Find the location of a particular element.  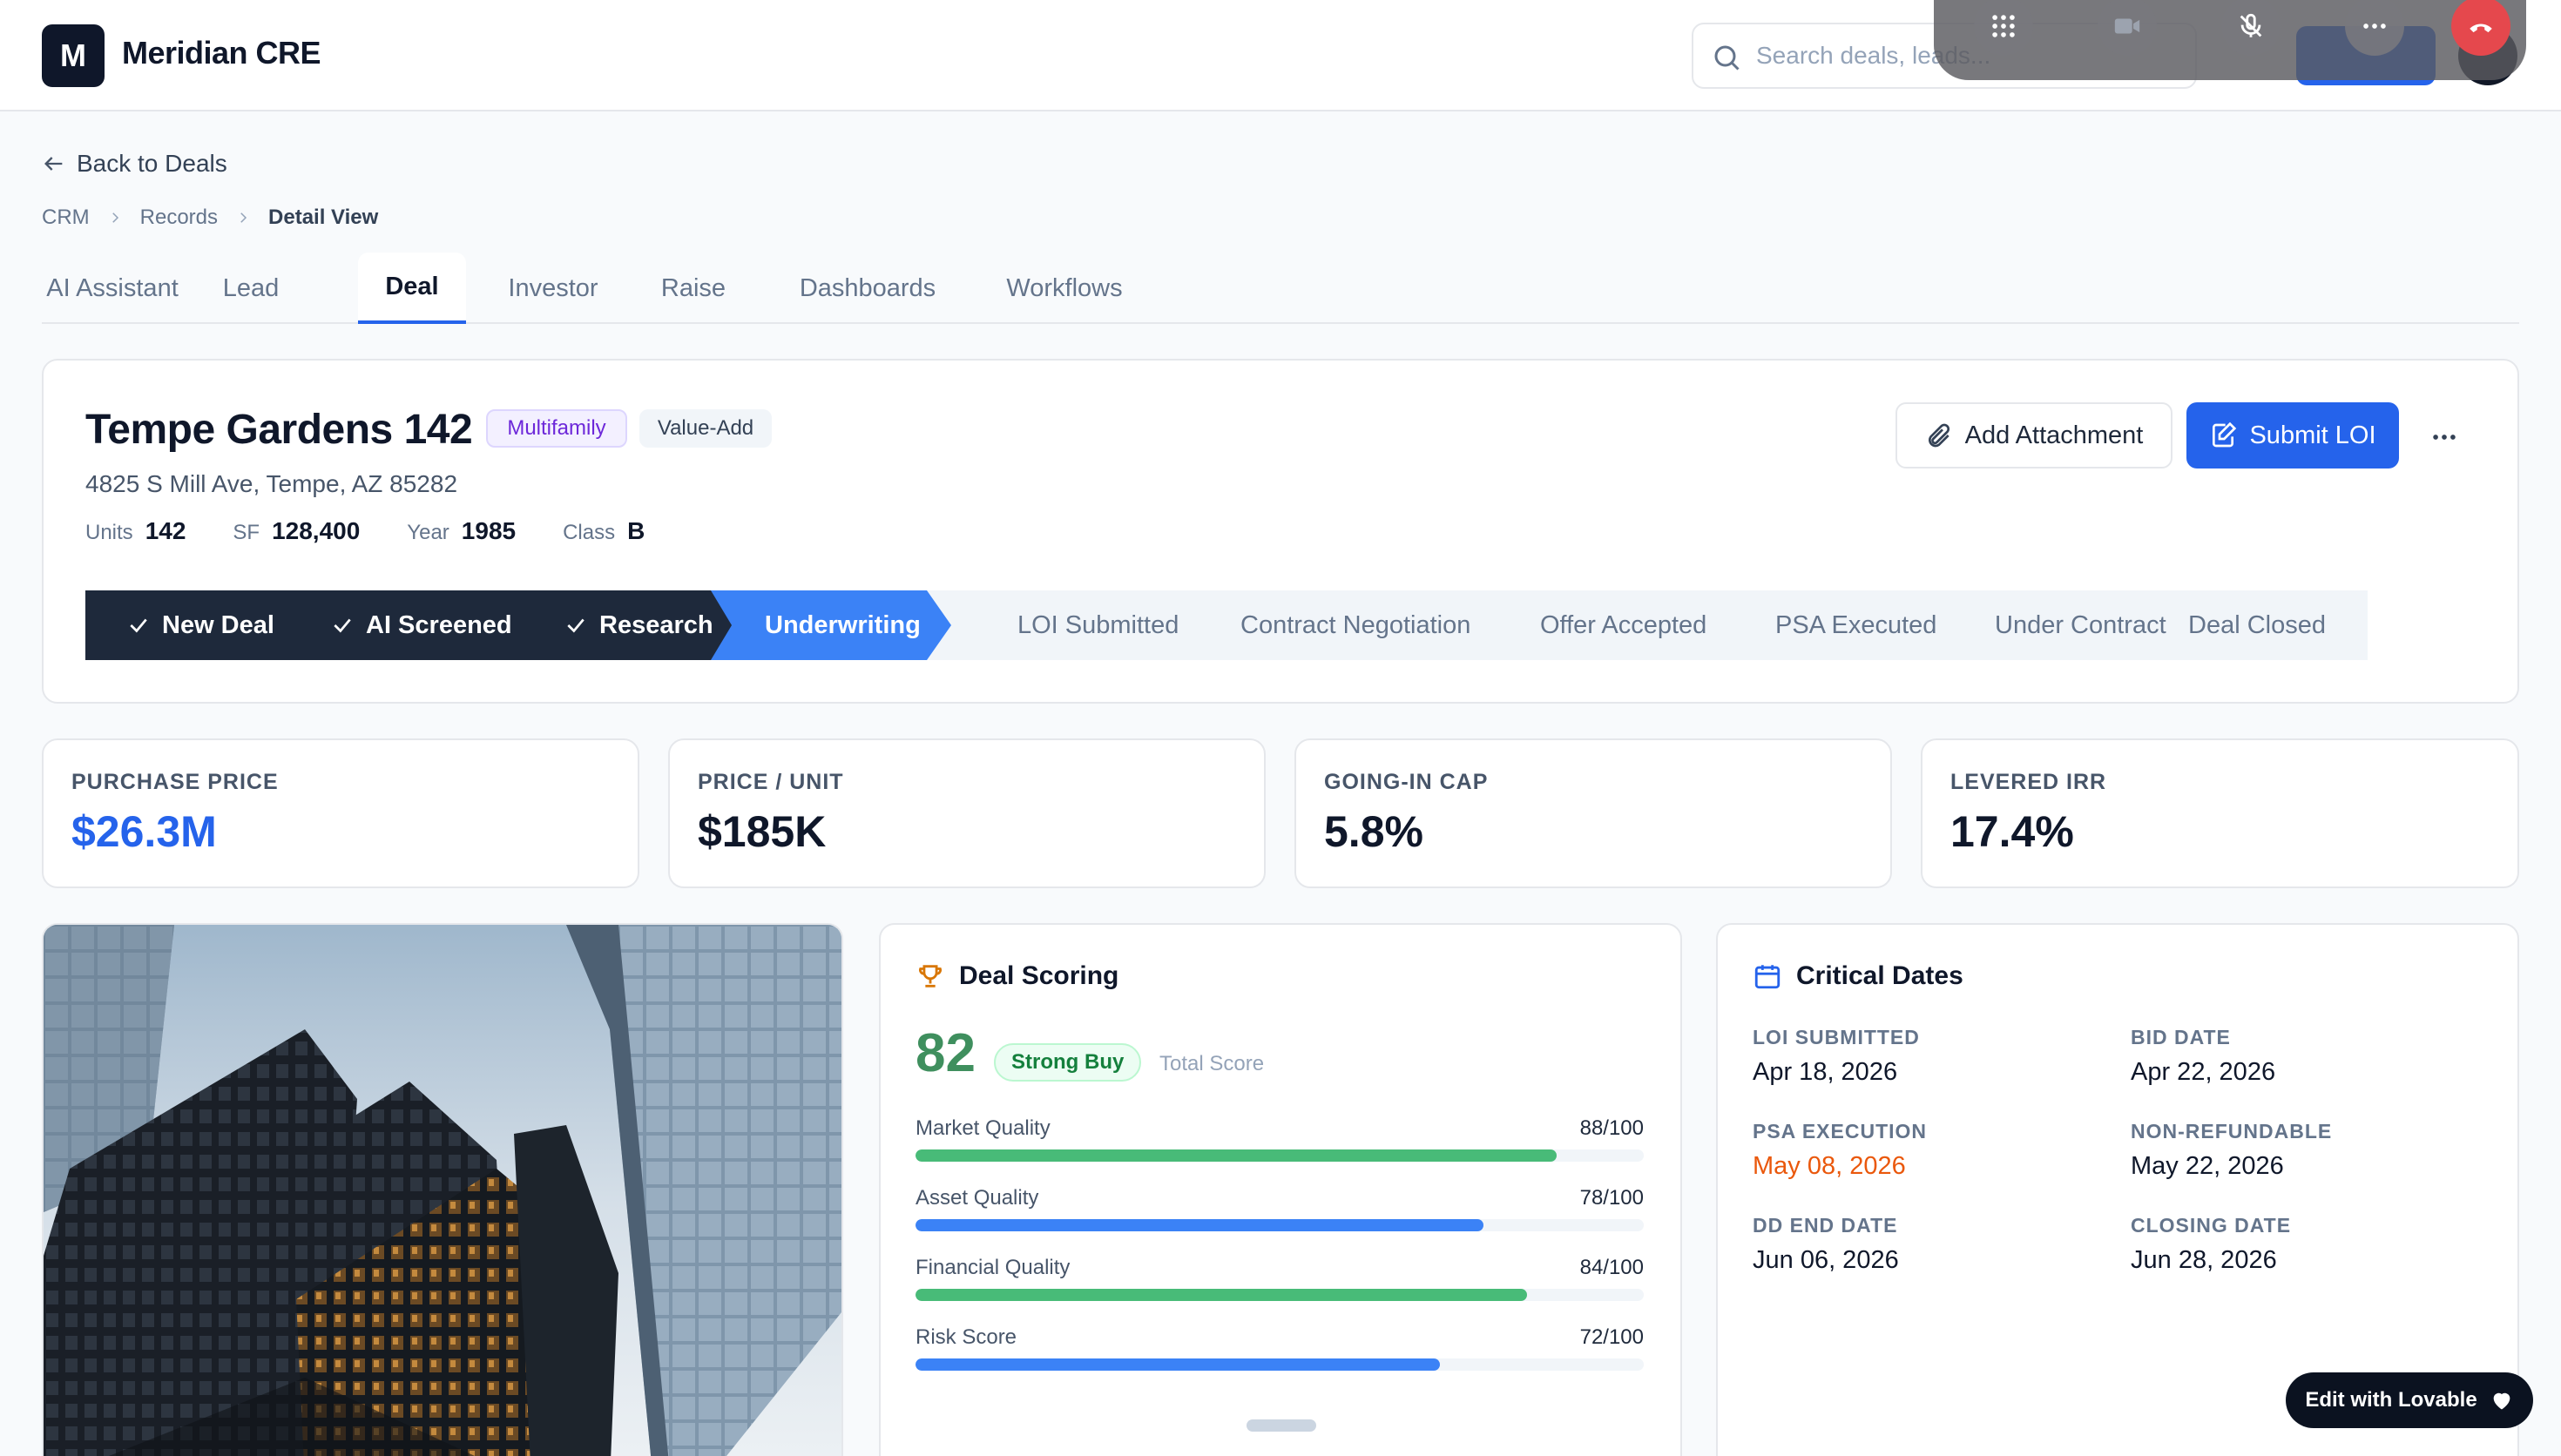

stage-underwriting: Underwriting is located at coordinates (843, 625).